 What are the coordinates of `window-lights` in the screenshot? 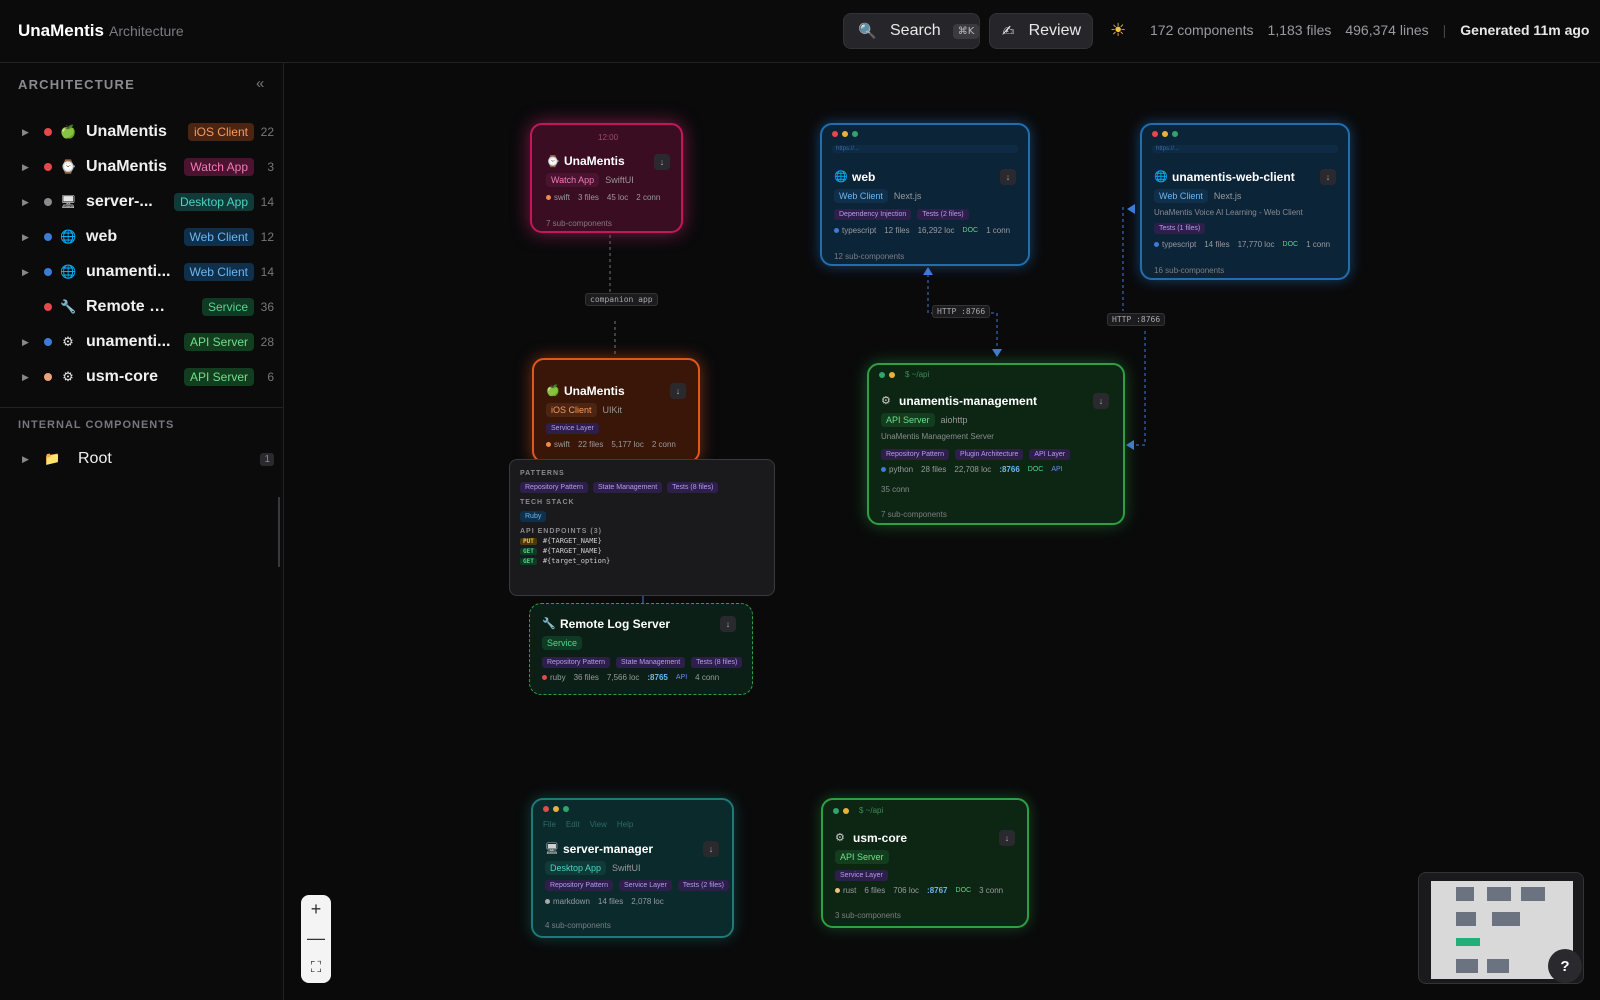 It's located at (841, 811).